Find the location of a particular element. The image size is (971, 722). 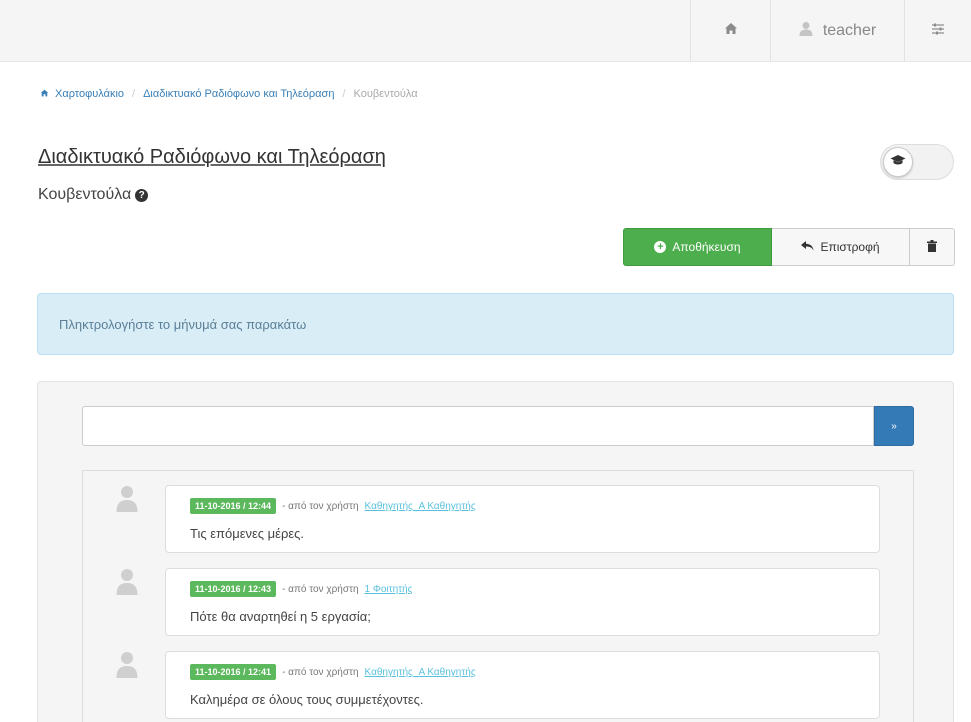

send-button-label: » is located at coordinates (894, 426).